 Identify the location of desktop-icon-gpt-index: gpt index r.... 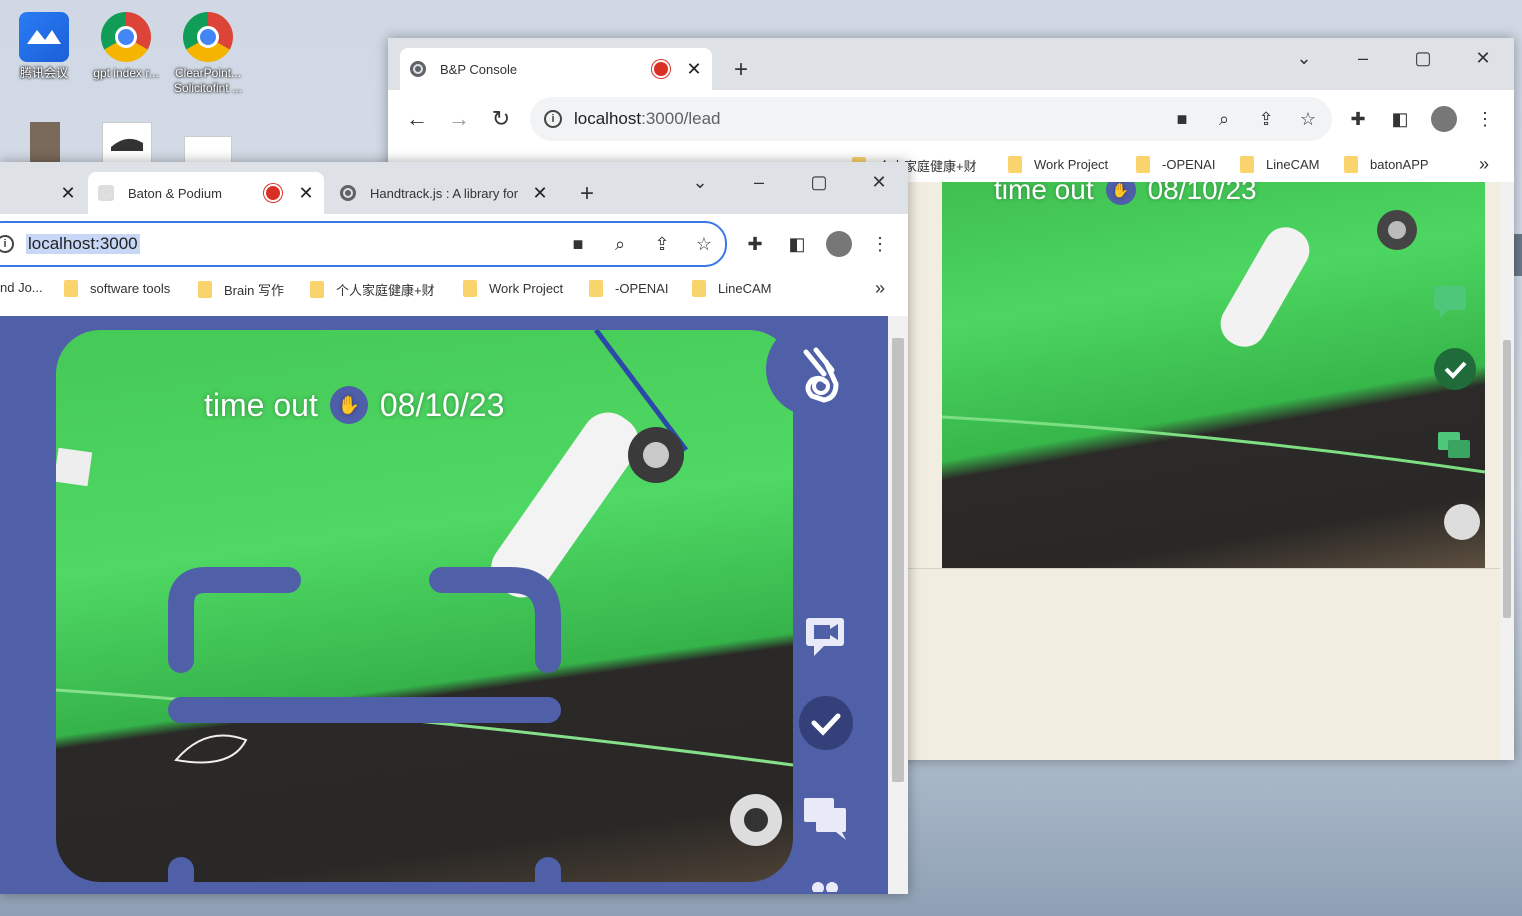
(126, 46).